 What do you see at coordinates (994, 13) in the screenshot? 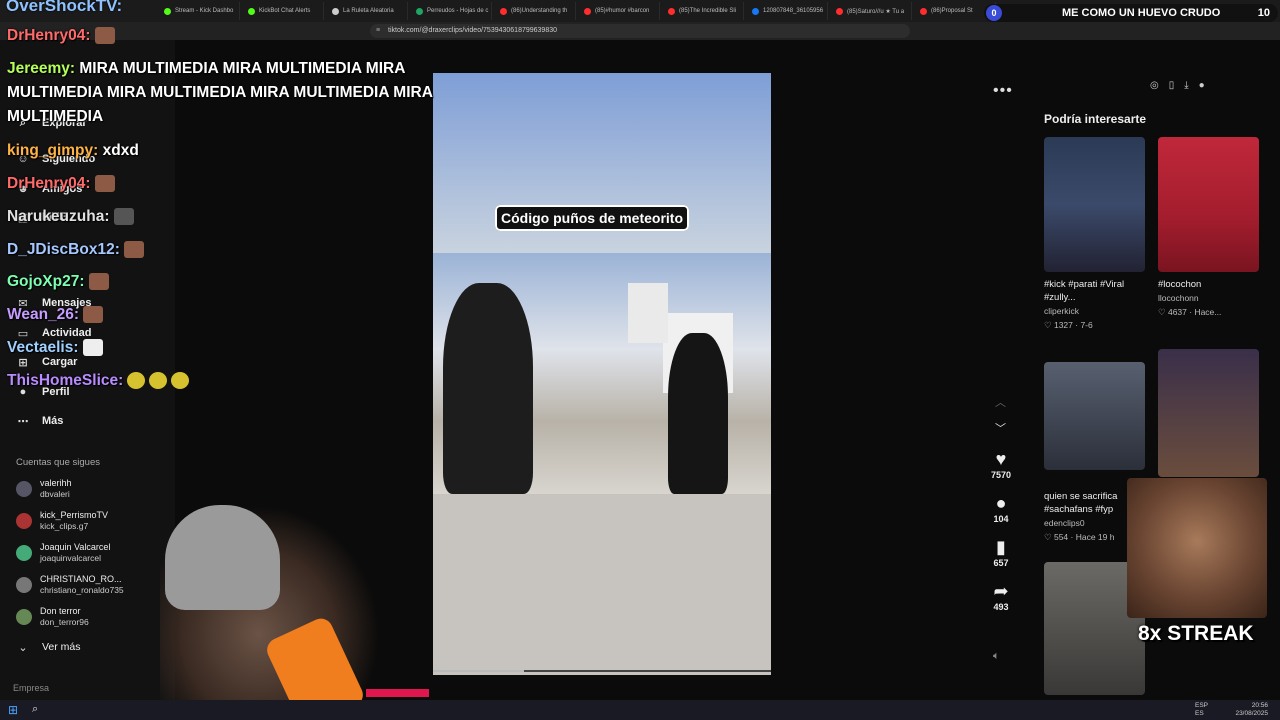
I see `alert-count: 0` at bounding box center [994, 13].